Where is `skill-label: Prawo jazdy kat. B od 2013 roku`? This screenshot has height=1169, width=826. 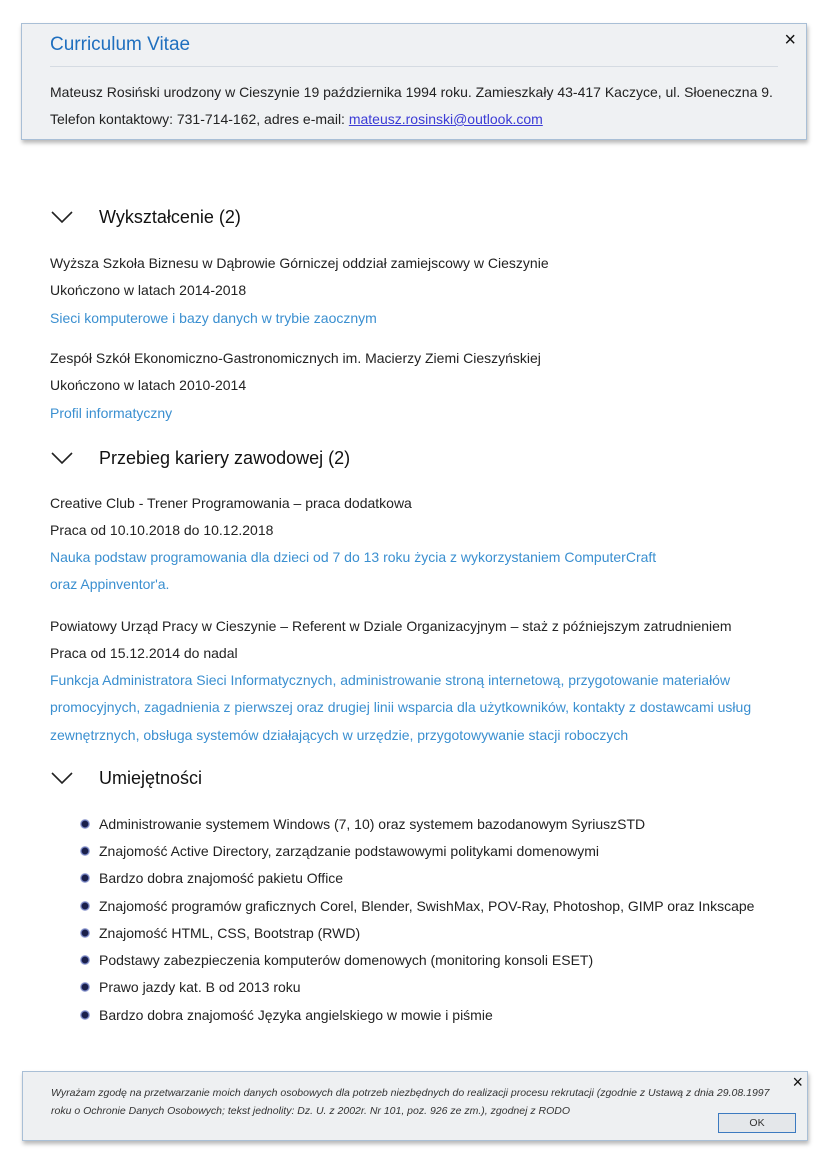
skill-label: Prawo jazdy kat. B od 2013 roku is located at coordinates (200, 987).